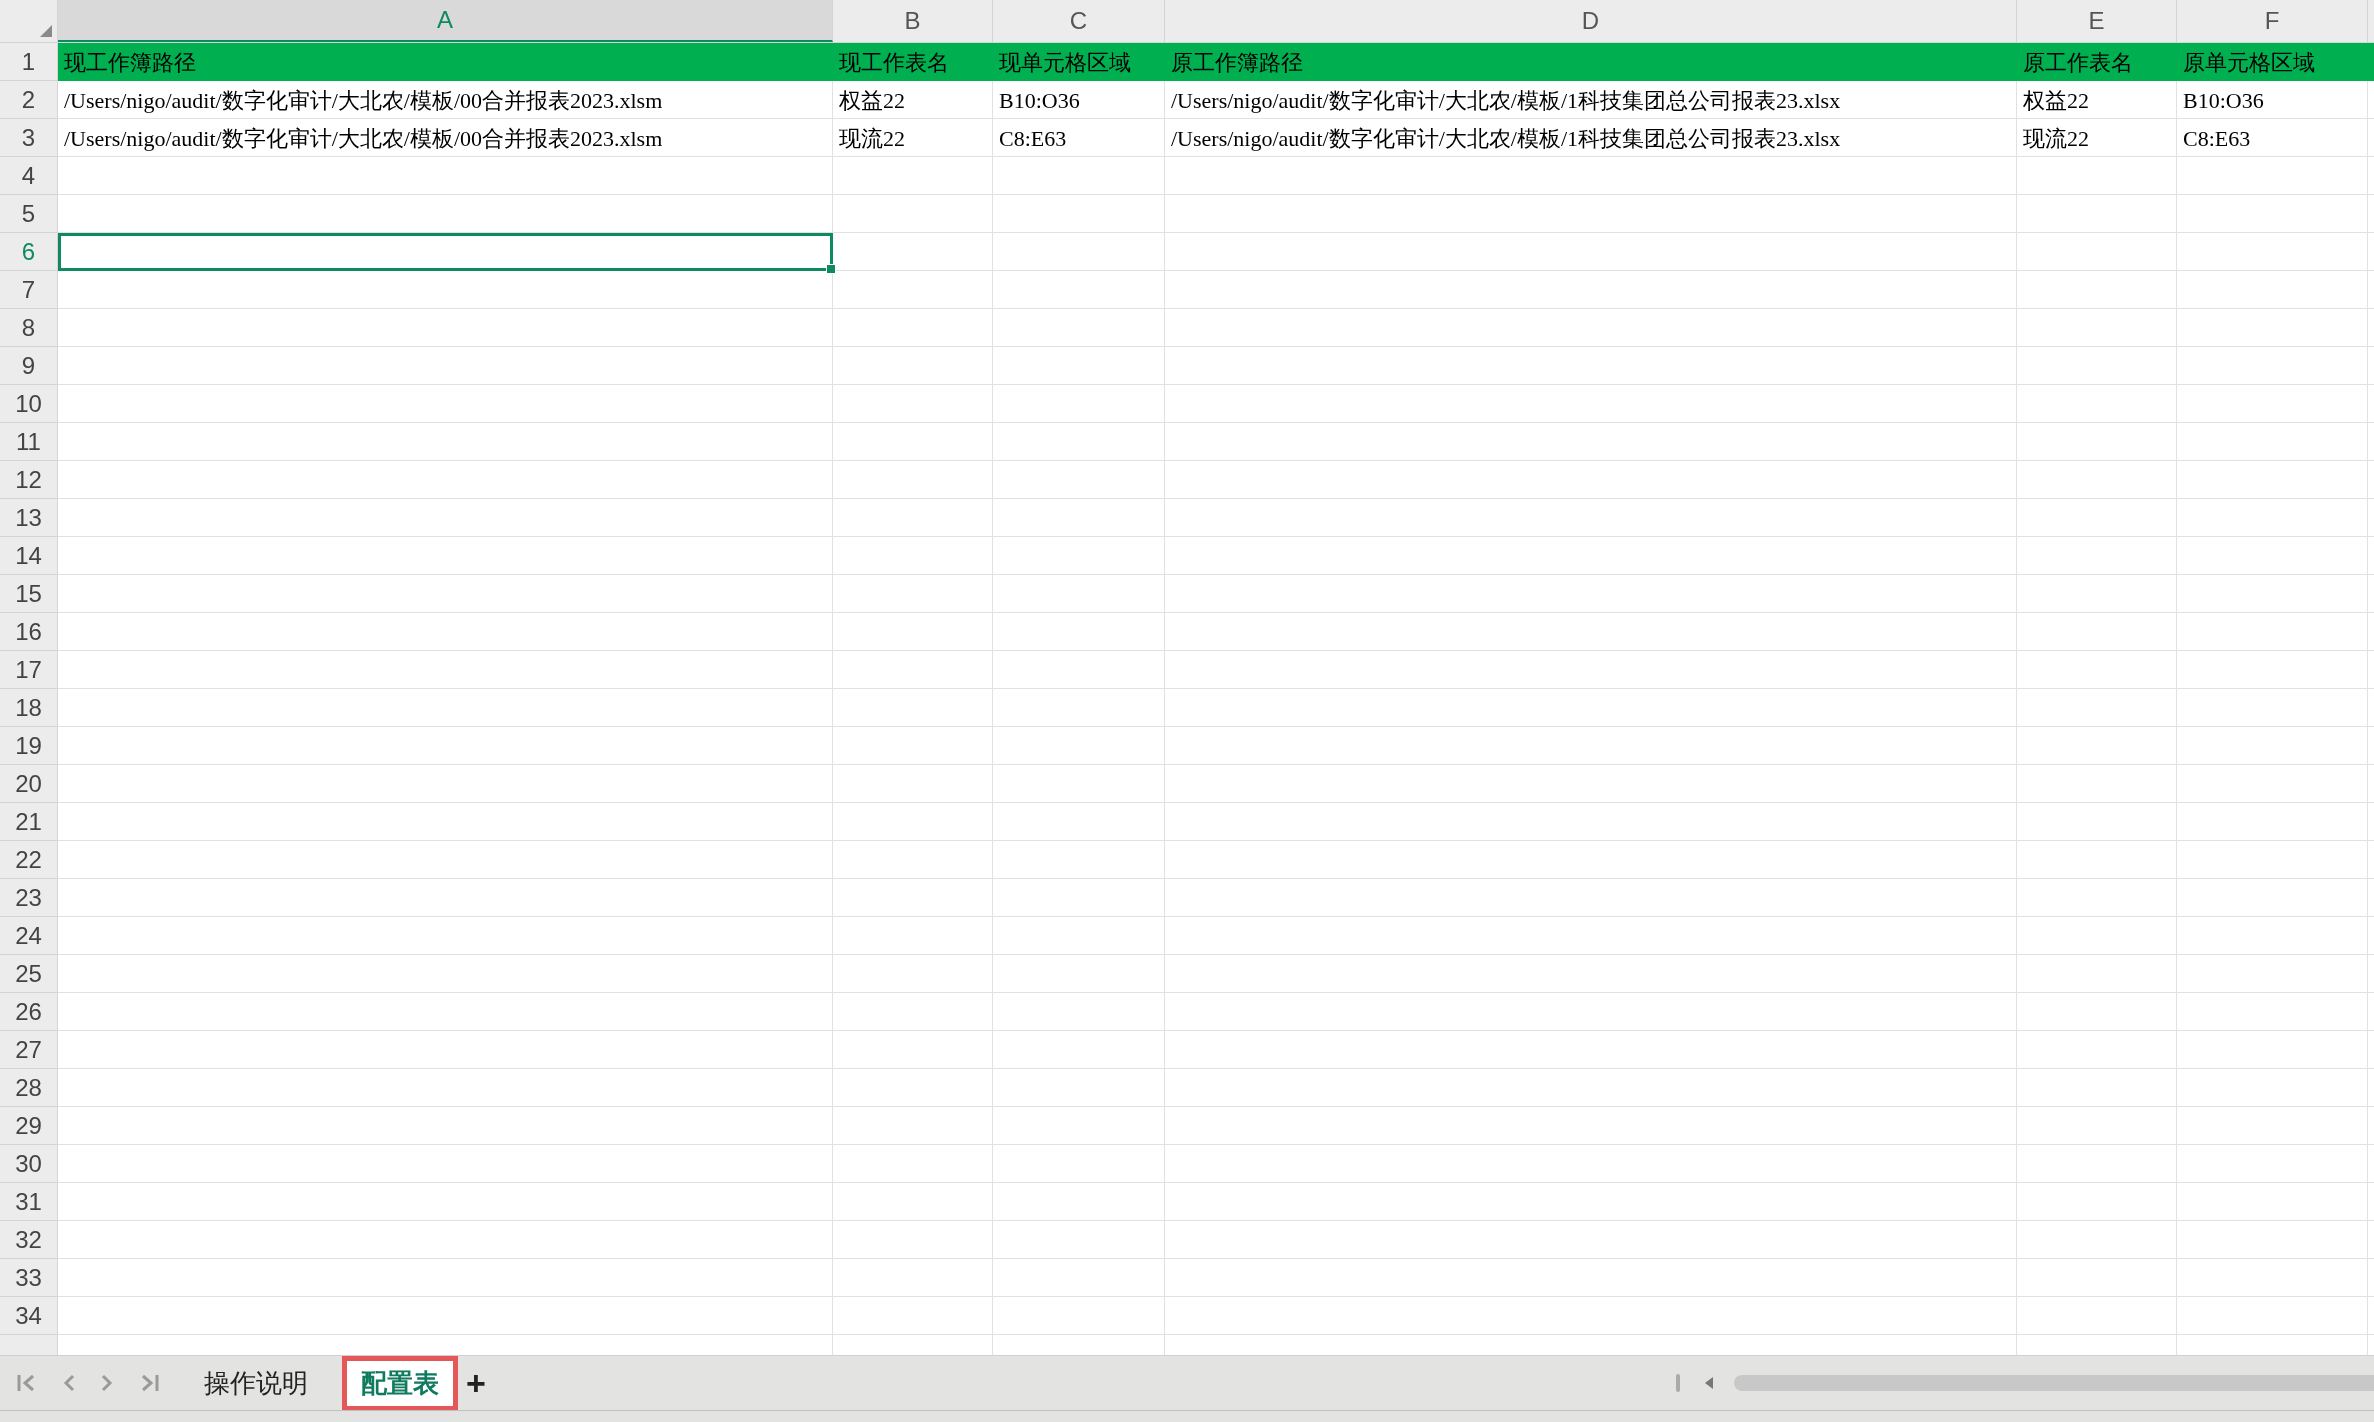  Describe the element at coordinates (2097, 21) in the screenshot. I see `column-header: E` at that location.